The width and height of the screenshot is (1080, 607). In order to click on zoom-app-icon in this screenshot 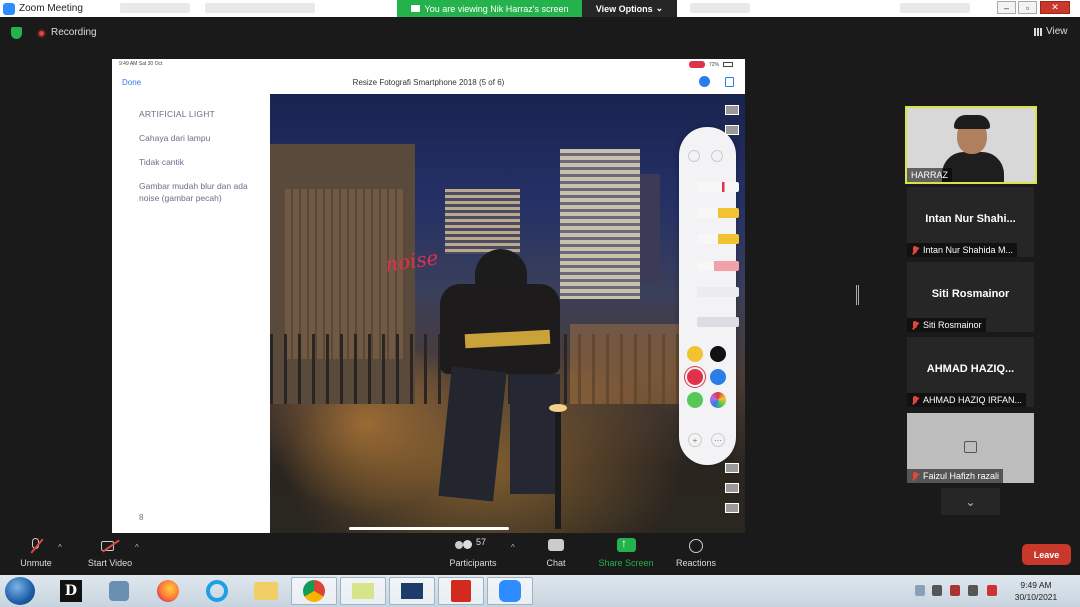, I will do `click(9, 8)`.